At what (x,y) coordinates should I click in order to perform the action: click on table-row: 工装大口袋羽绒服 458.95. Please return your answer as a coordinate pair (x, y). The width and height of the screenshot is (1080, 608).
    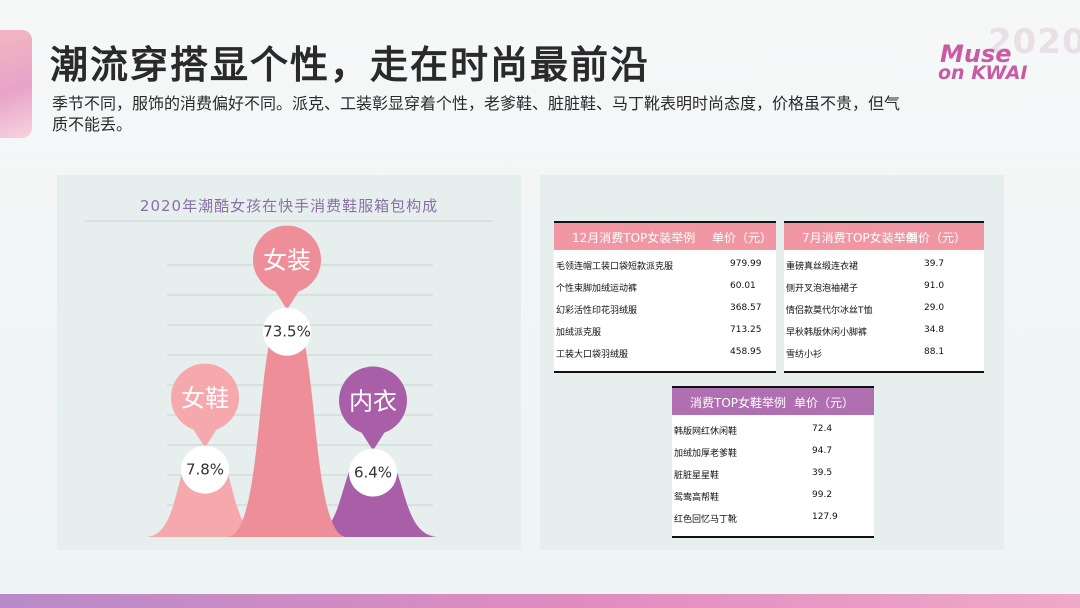
    Looking at the image, I should click on (665, 356).